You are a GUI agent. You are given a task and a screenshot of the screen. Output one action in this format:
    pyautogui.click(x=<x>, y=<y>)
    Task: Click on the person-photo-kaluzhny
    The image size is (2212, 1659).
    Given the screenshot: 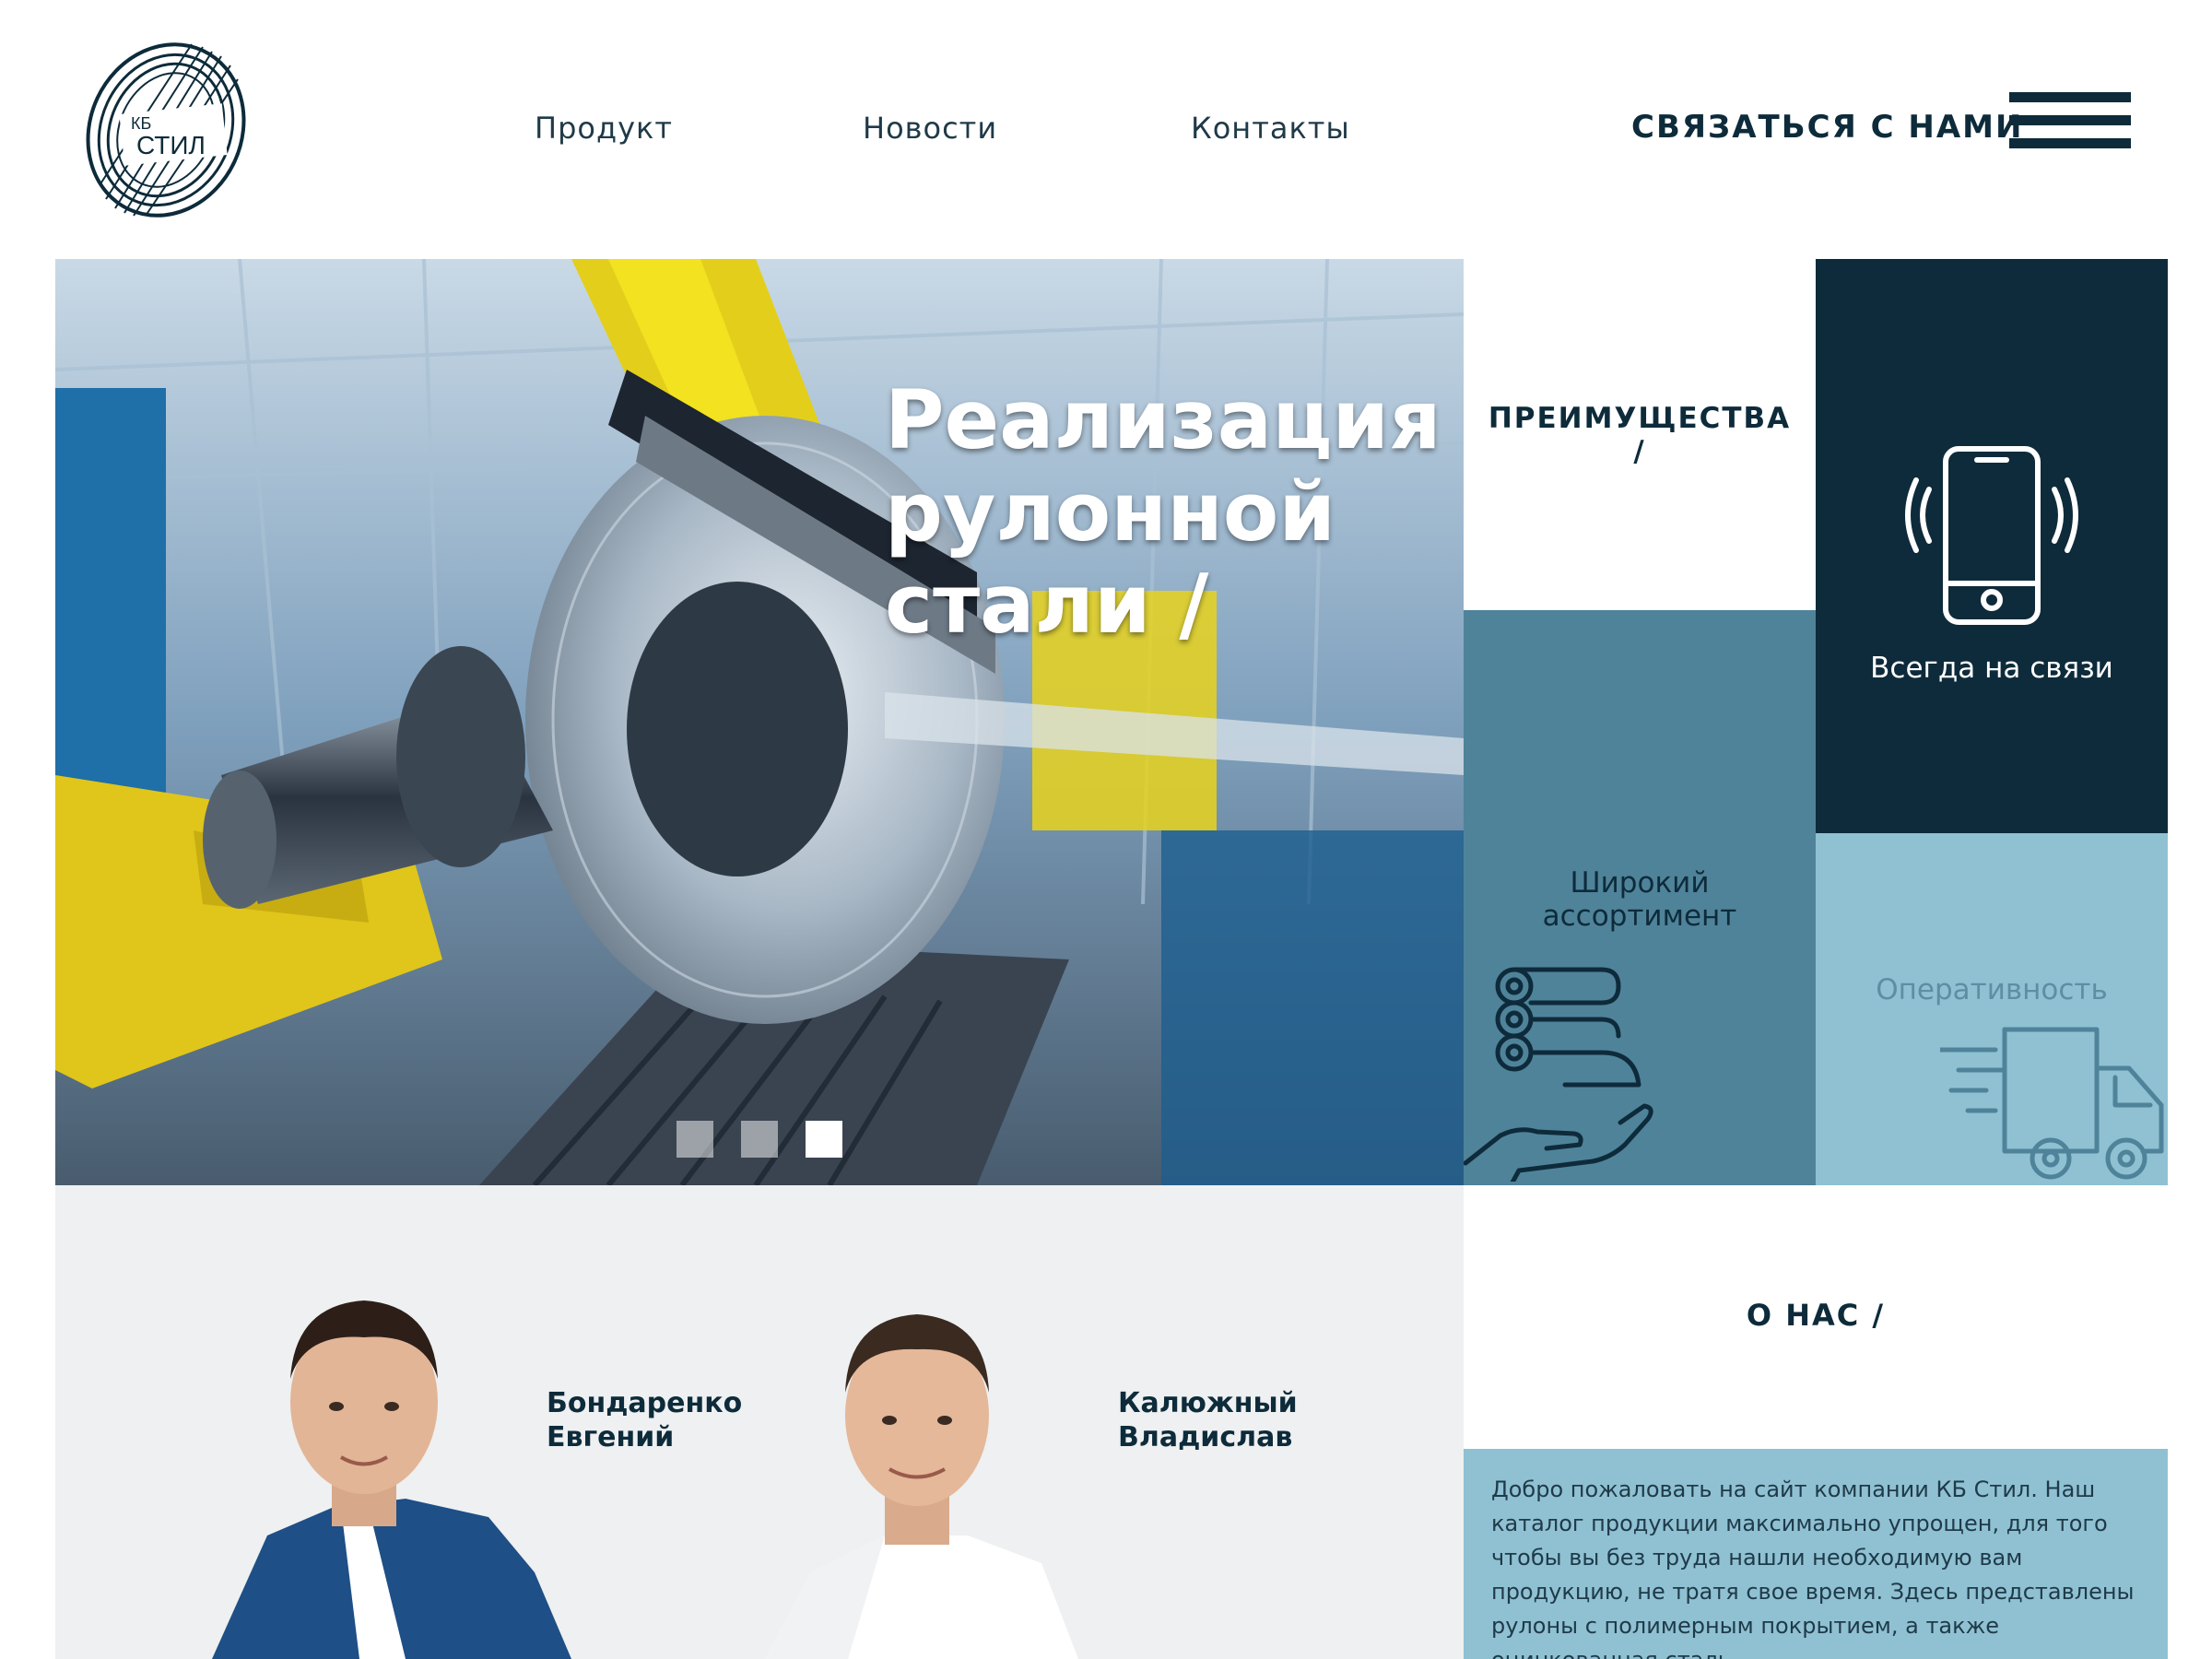 What is the action you would take?
    pyautogui.click(x=921, y=1486)
    